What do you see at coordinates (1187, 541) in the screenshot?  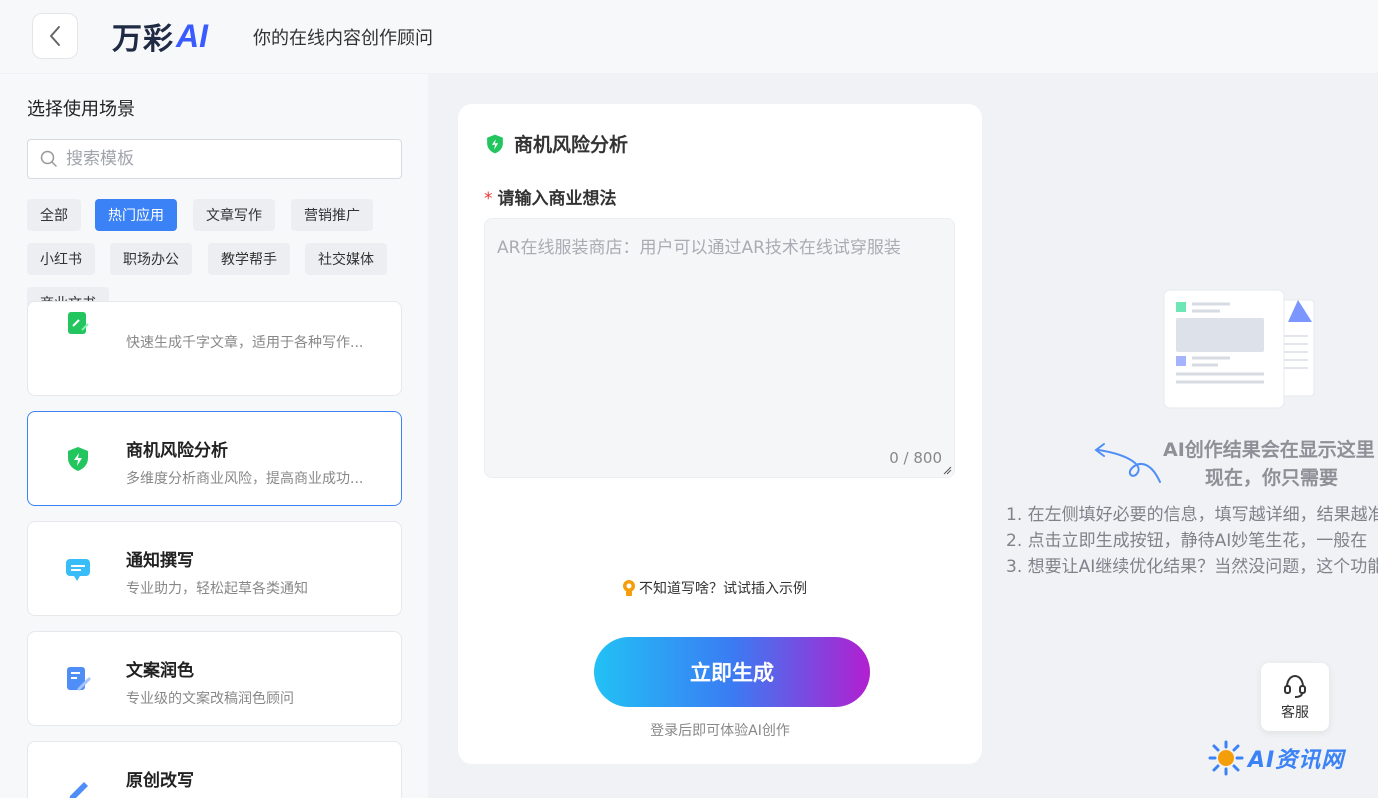 I see `step-item: 2. 点击立即生成按钮，静待AI妙笔生花，一般在` at bounding box center [1187, 541].